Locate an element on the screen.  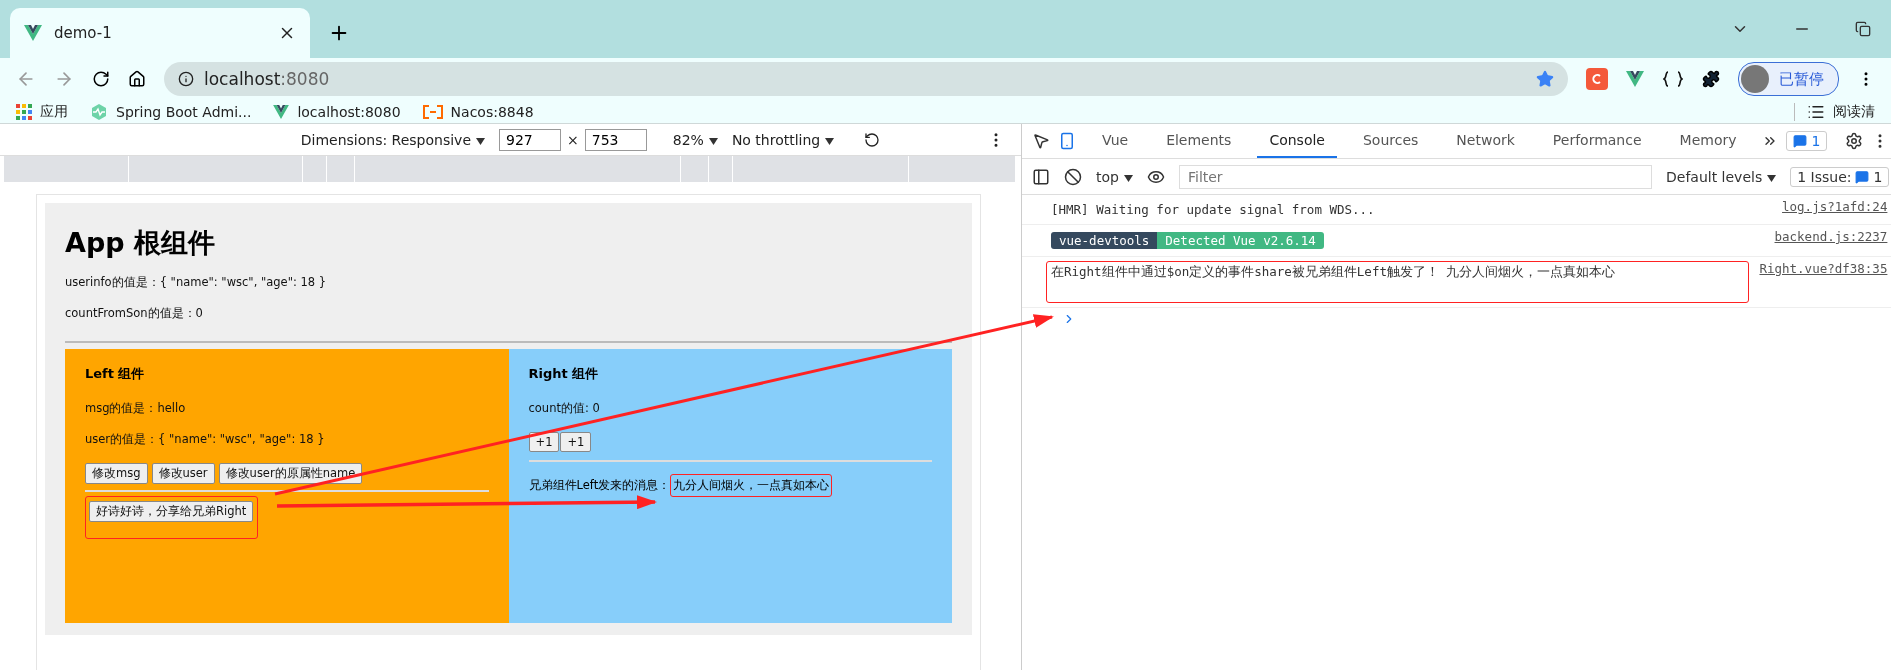
app-value-text: countFromSon的值是：0 is located at coordinates (134, 313).